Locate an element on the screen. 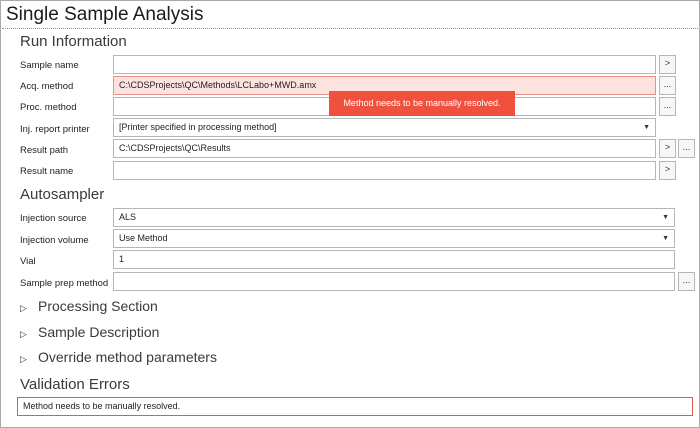  result-path-next-button: > is located at coordinates (667, 148).